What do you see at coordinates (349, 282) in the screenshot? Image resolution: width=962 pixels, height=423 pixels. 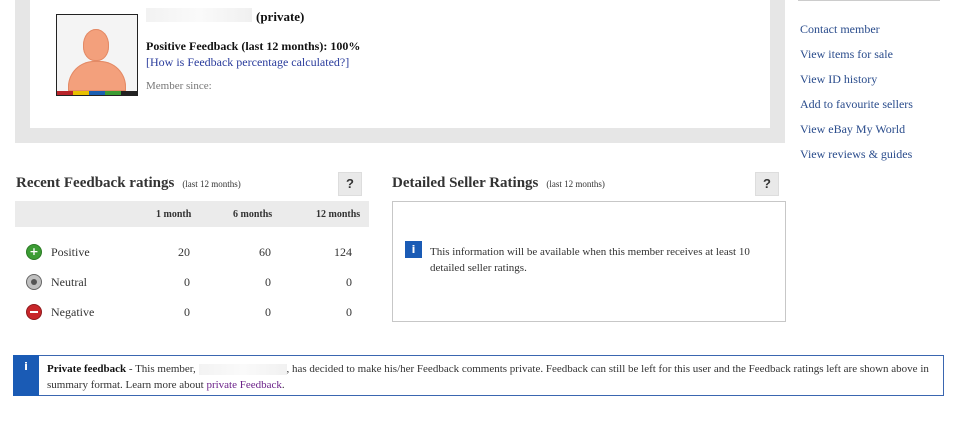 I see `neutral-12-months: 0` at bounding box center [349, 282].